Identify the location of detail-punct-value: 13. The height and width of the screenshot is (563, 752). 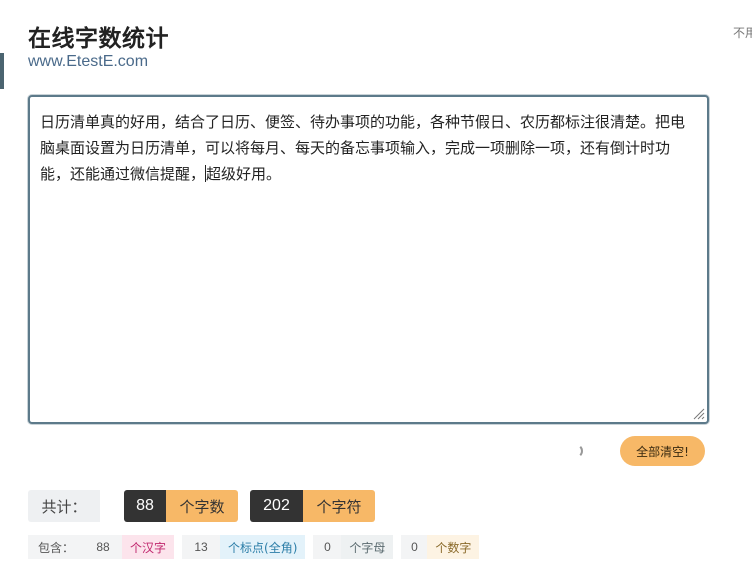
(201, 547).